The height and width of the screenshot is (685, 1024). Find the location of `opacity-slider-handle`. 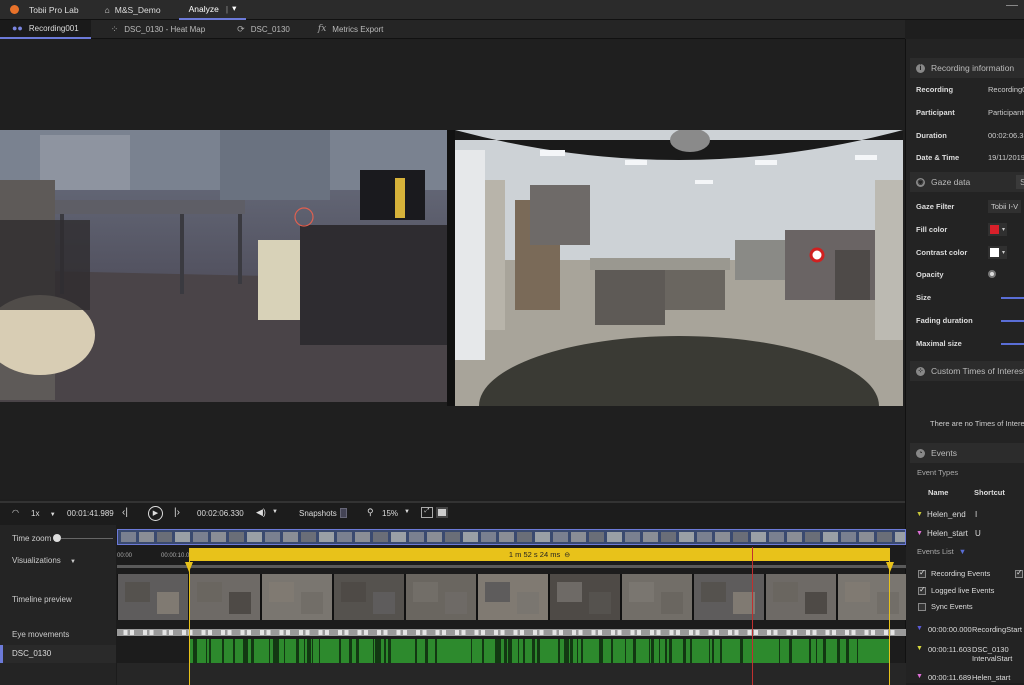

opacity-slider-handle is located at coordinates (992, 274).